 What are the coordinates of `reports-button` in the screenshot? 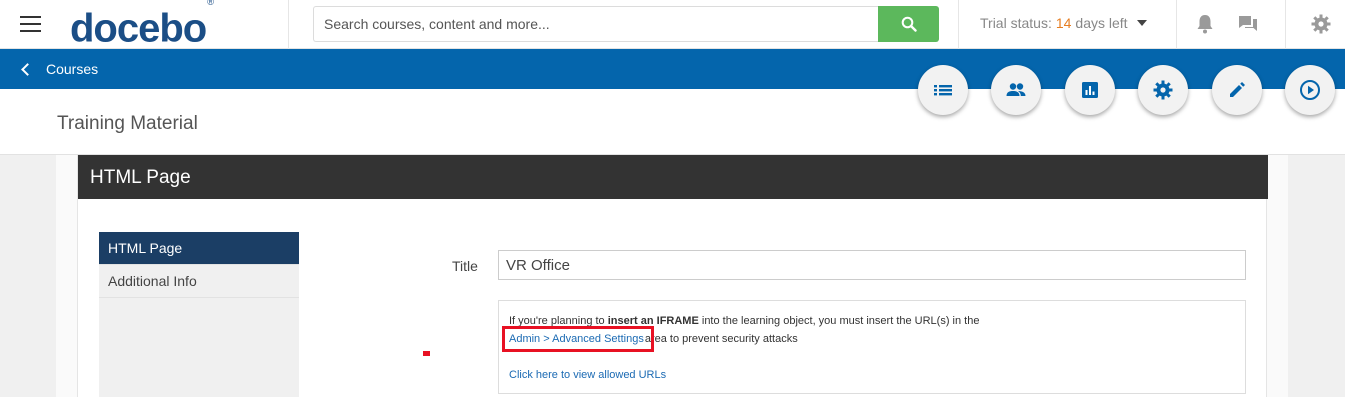 It's located at (1090, 90).